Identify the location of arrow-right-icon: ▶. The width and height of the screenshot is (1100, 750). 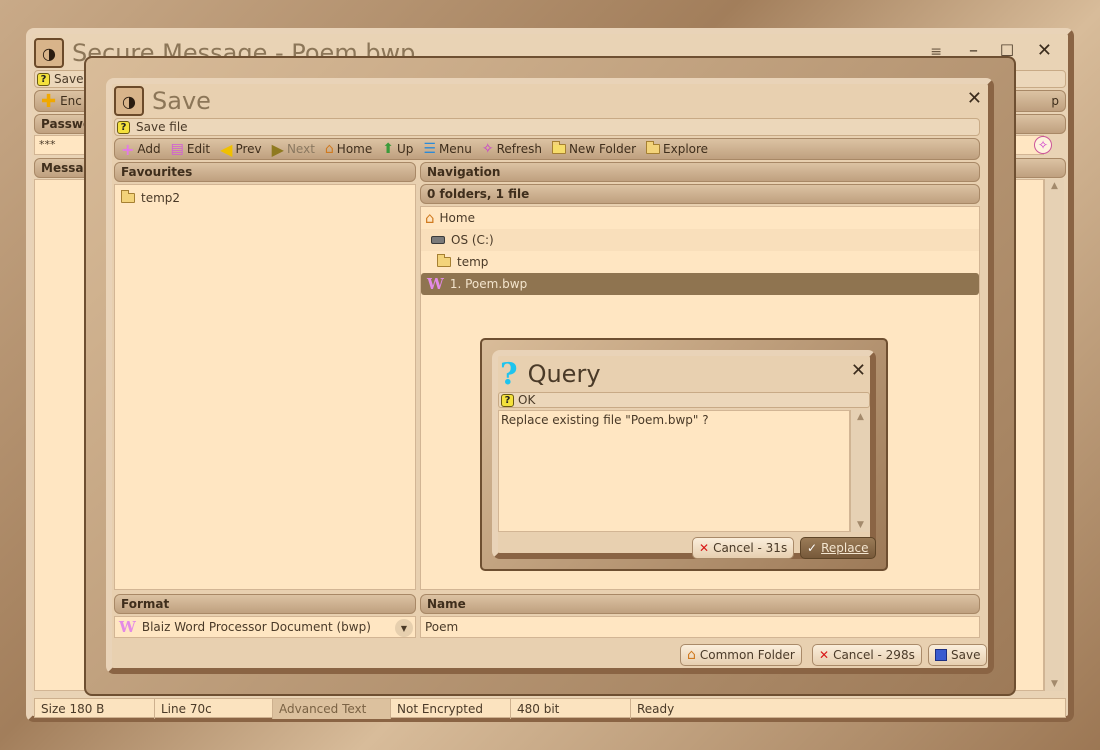
(277, 149).